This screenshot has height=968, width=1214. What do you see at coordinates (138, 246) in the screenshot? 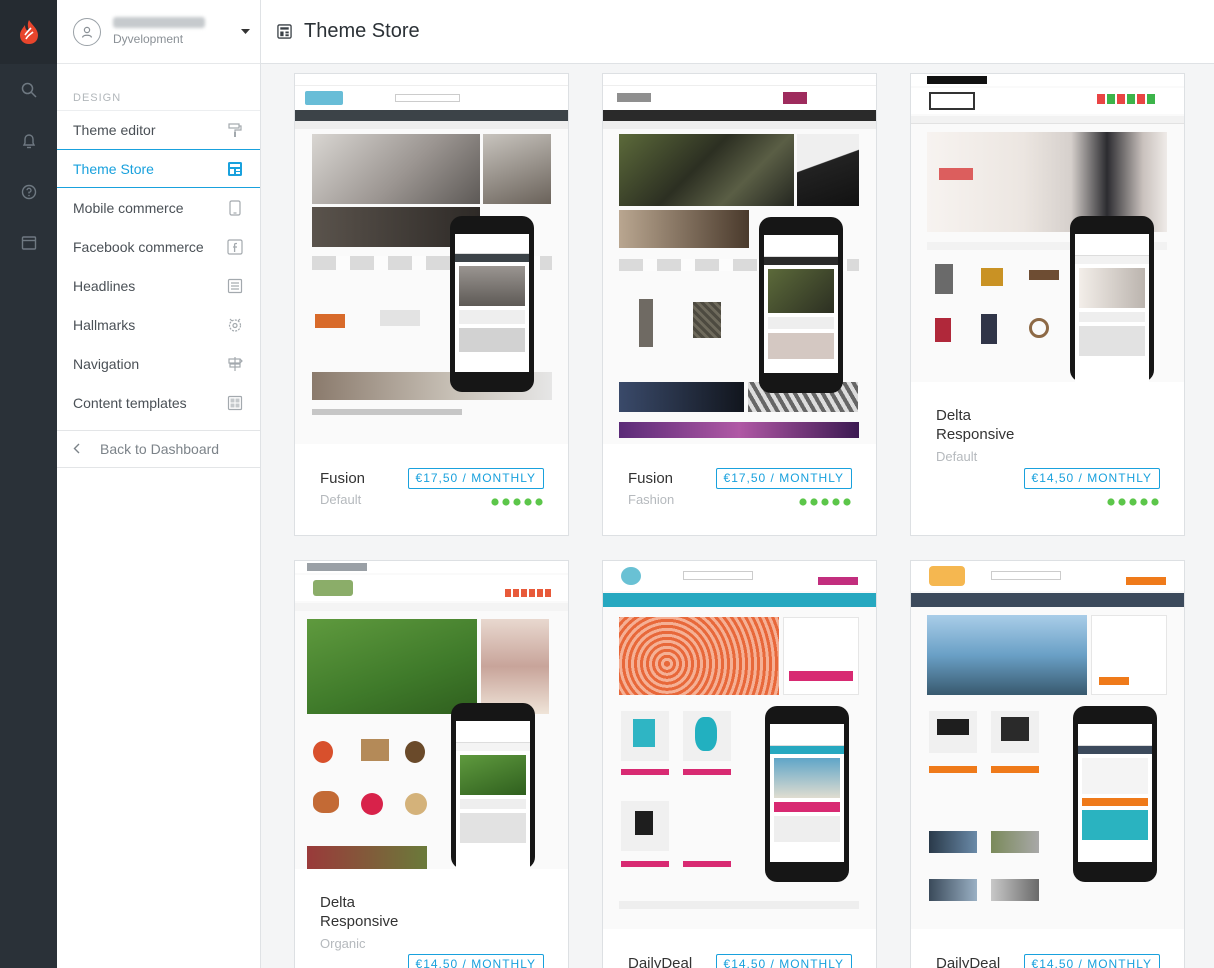
I see `sidebar-item-label: Facebook commerce` at bounding box center [138, 246].